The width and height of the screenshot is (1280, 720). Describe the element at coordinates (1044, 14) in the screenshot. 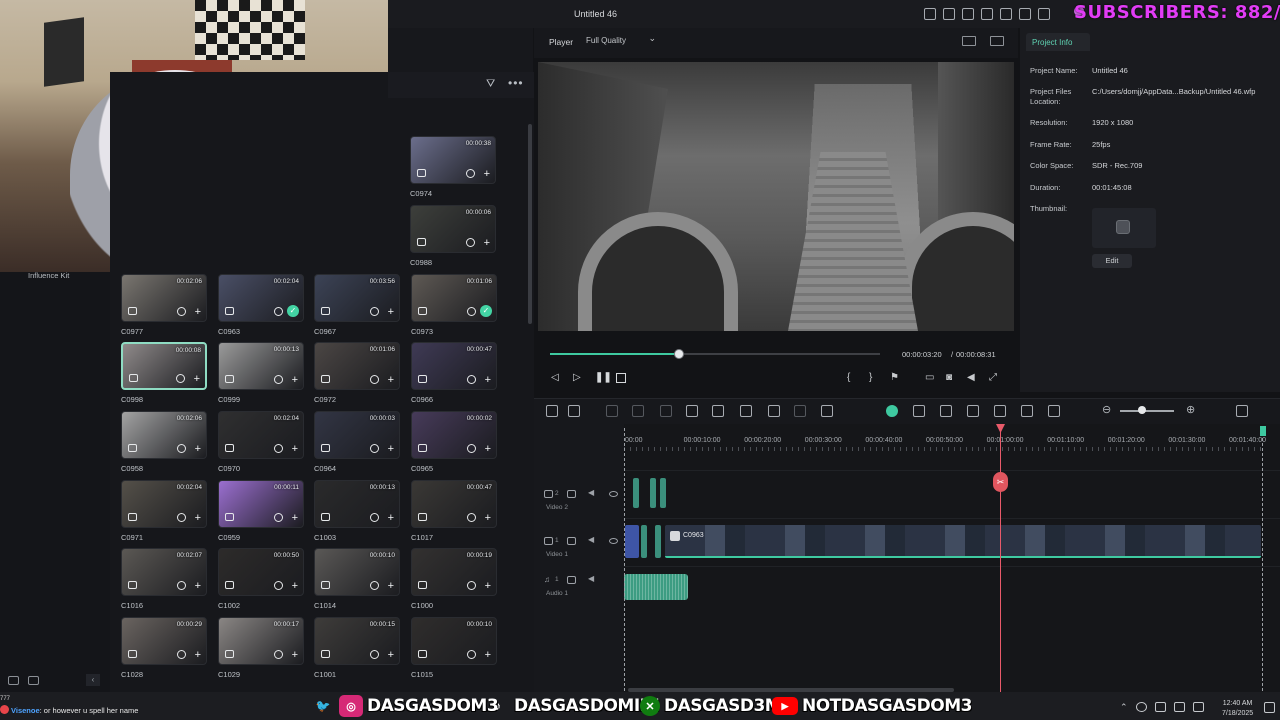

I see `grid-icon` at that location.